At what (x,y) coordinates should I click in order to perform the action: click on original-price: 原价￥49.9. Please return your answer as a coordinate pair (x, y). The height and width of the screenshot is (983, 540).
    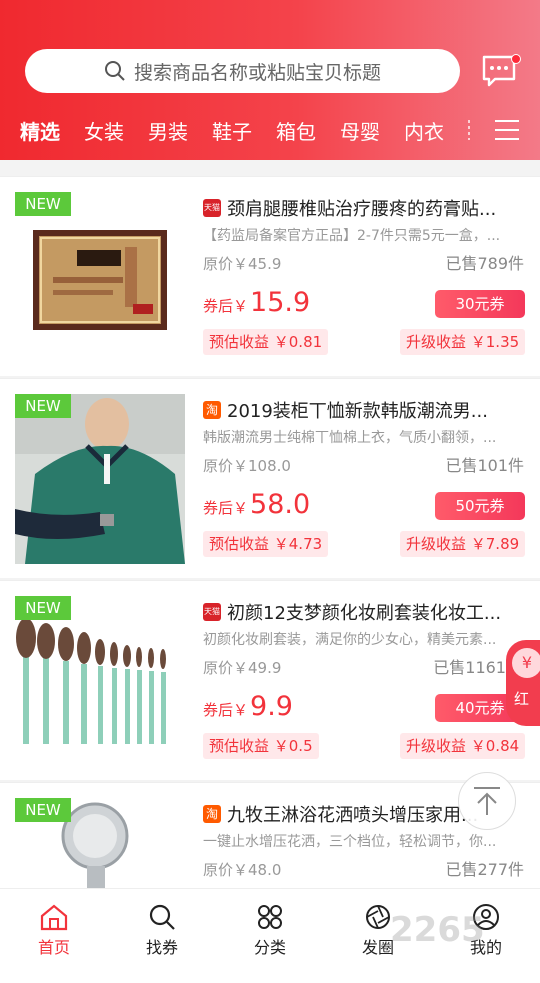
    Looking at the image, I should click on (242, 668).